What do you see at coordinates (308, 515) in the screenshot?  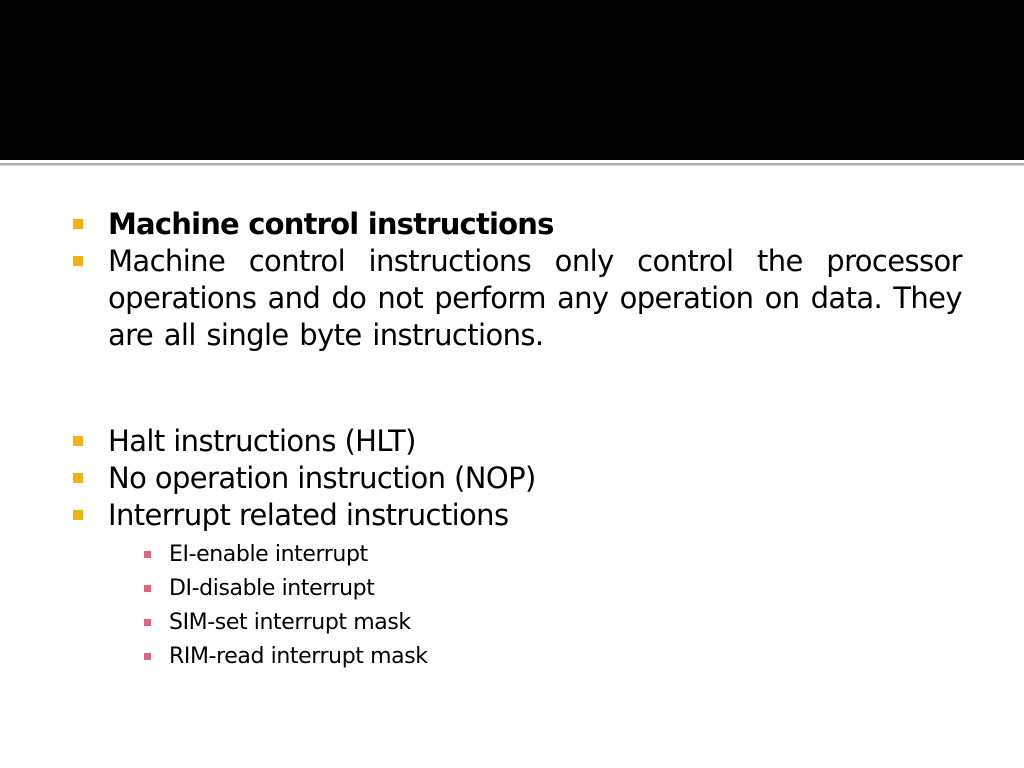 I see `list-item-interrupt: Interrupt related instructions` at bounding box center [308, 515].